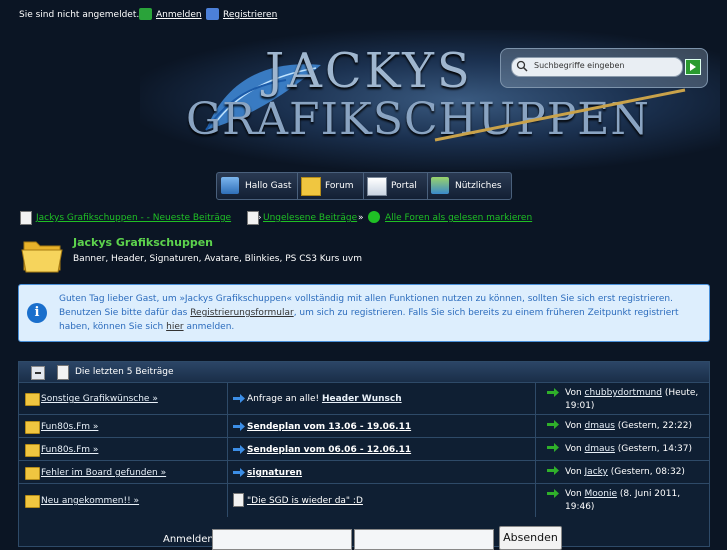 The width and height of the screenshot is (727, 550). What do you see at coordinates (377, 186) in the screenshot?
I see `portal-icon` at bounding box center [377, 186].